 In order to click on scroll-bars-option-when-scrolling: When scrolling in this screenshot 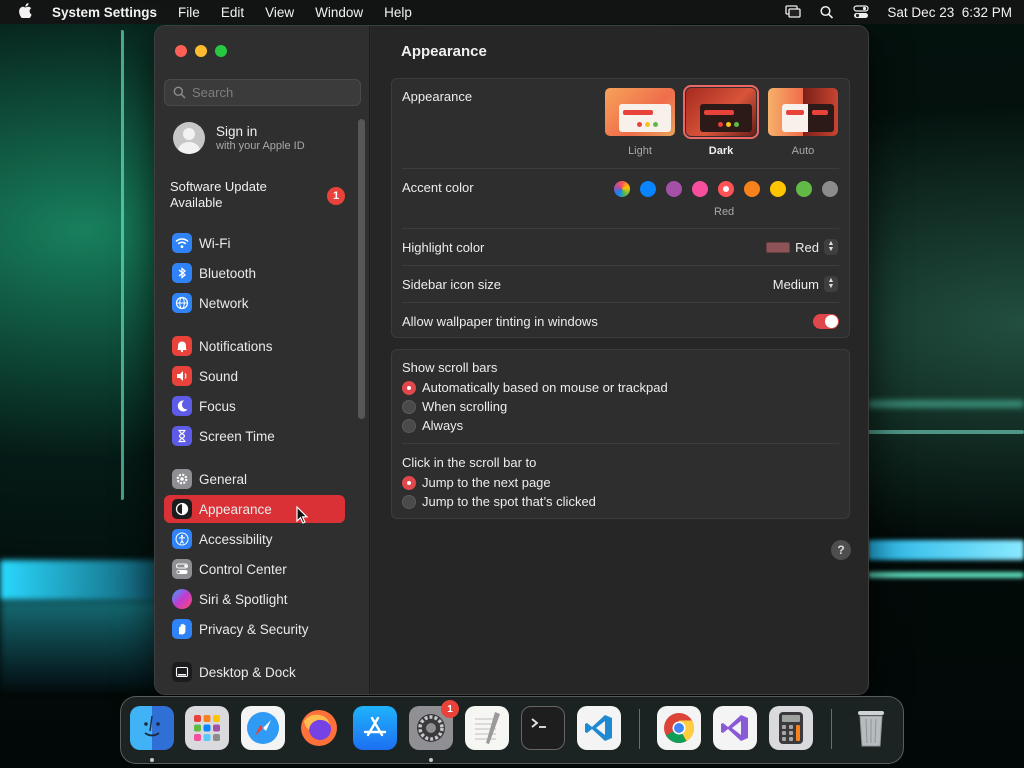, I will do `click(454, 406)`.